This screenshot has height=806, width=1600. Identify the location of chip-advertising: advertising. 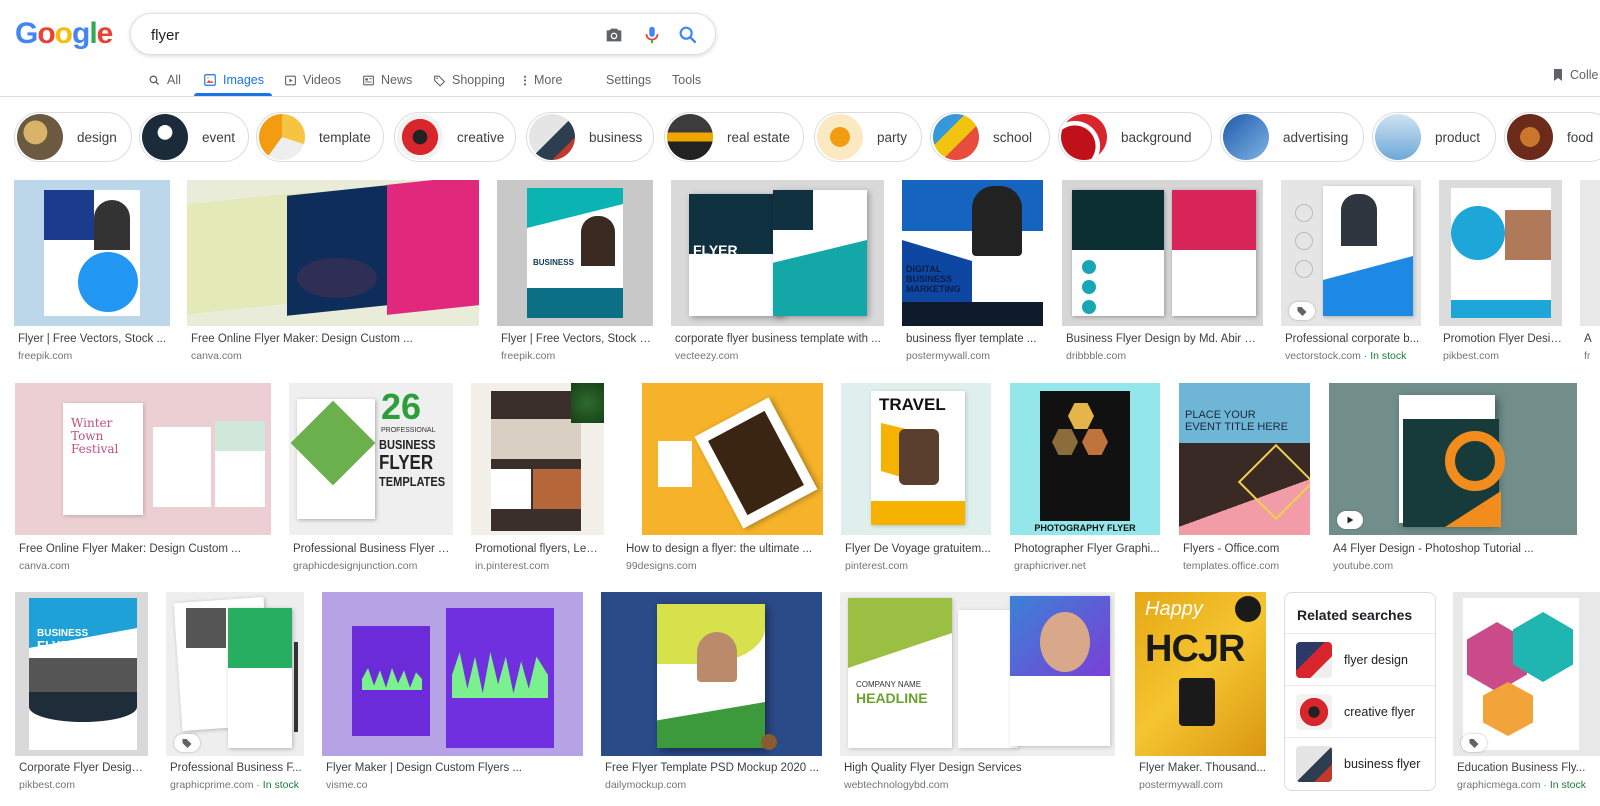
(1292, 137).